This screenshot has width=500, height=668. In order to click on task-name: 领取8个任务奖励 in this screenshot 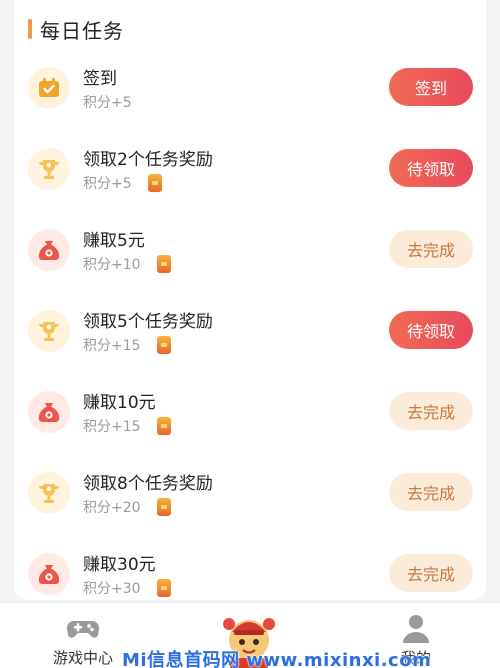, I will do `click(148, 484)`.